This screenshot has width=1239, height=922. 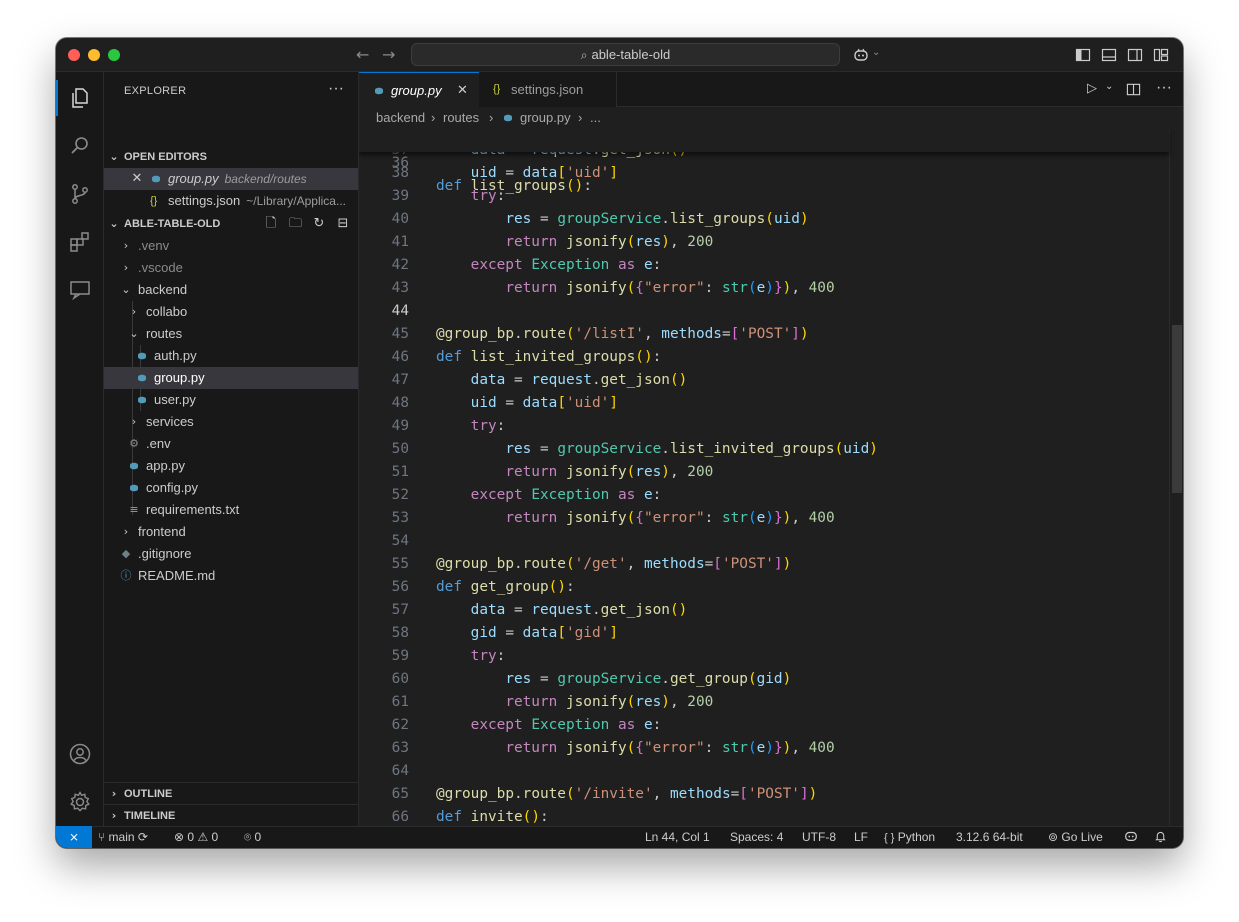 I want to click on close-tab-icon: ✕, so click(x=462, y=90).